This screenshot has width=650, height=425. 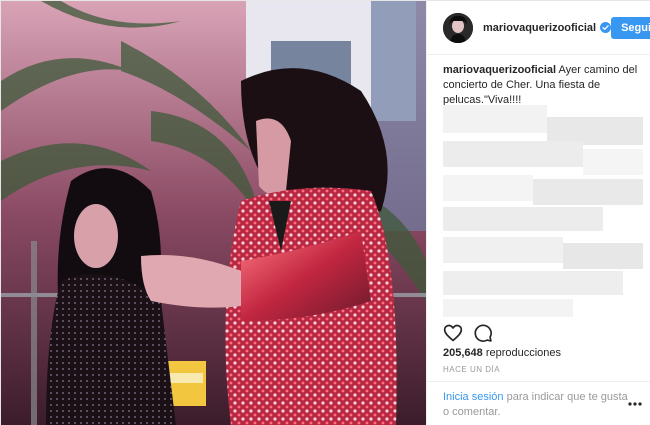 I want to click on post-timestamp: HACE UN DÍA, so click(x=471, y=369).